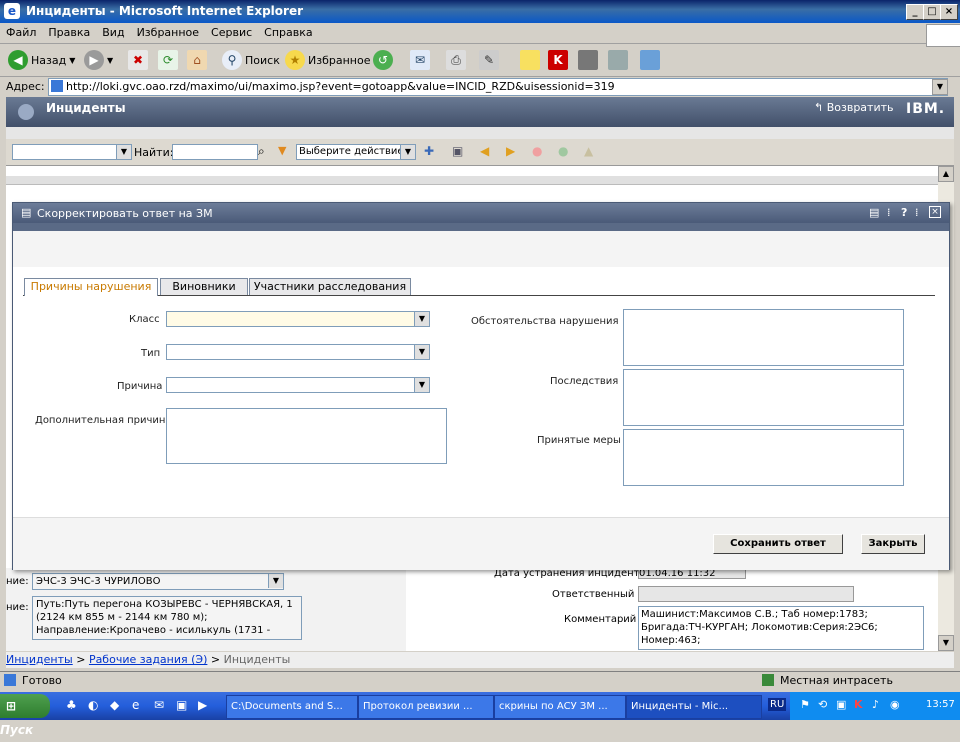 Image resolution: width=960 pixels, height=742 pixels. Describe the element at coordinates (489, 60) in the screenshot. I see `edit-icon: ✎` at that location.